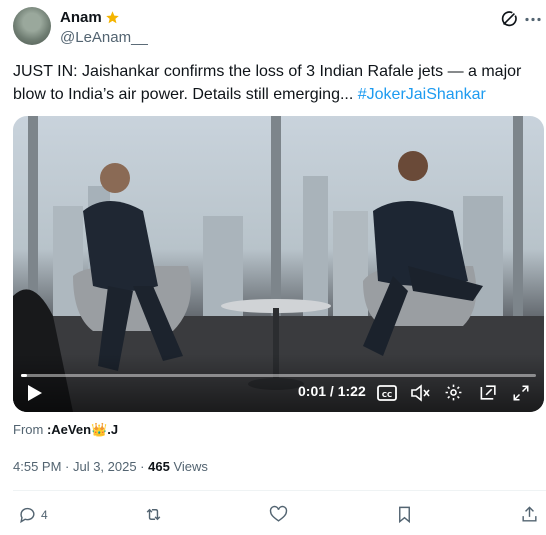 Image resolution: width=546 pixels, height=535 pixels. What do you see at coordinates (521, 393) in the screenshot?
I see `fullscreen-icon` at bounding box center [521, 393].